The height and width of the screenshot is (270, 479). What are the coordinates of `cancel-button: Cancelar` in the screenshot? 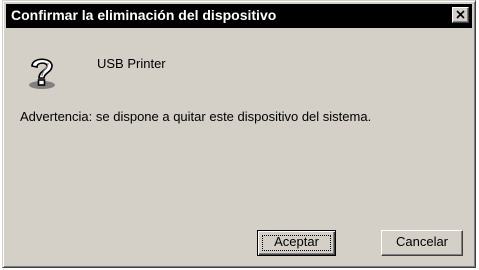 It's located at (422, 243).